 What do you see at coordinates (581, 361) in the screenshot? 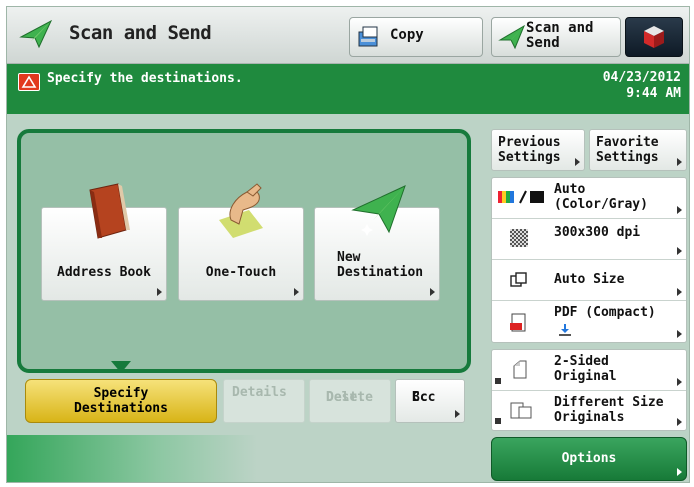
I see `two-sided-line1: 2-Sided` at bounding box center [581, 361].